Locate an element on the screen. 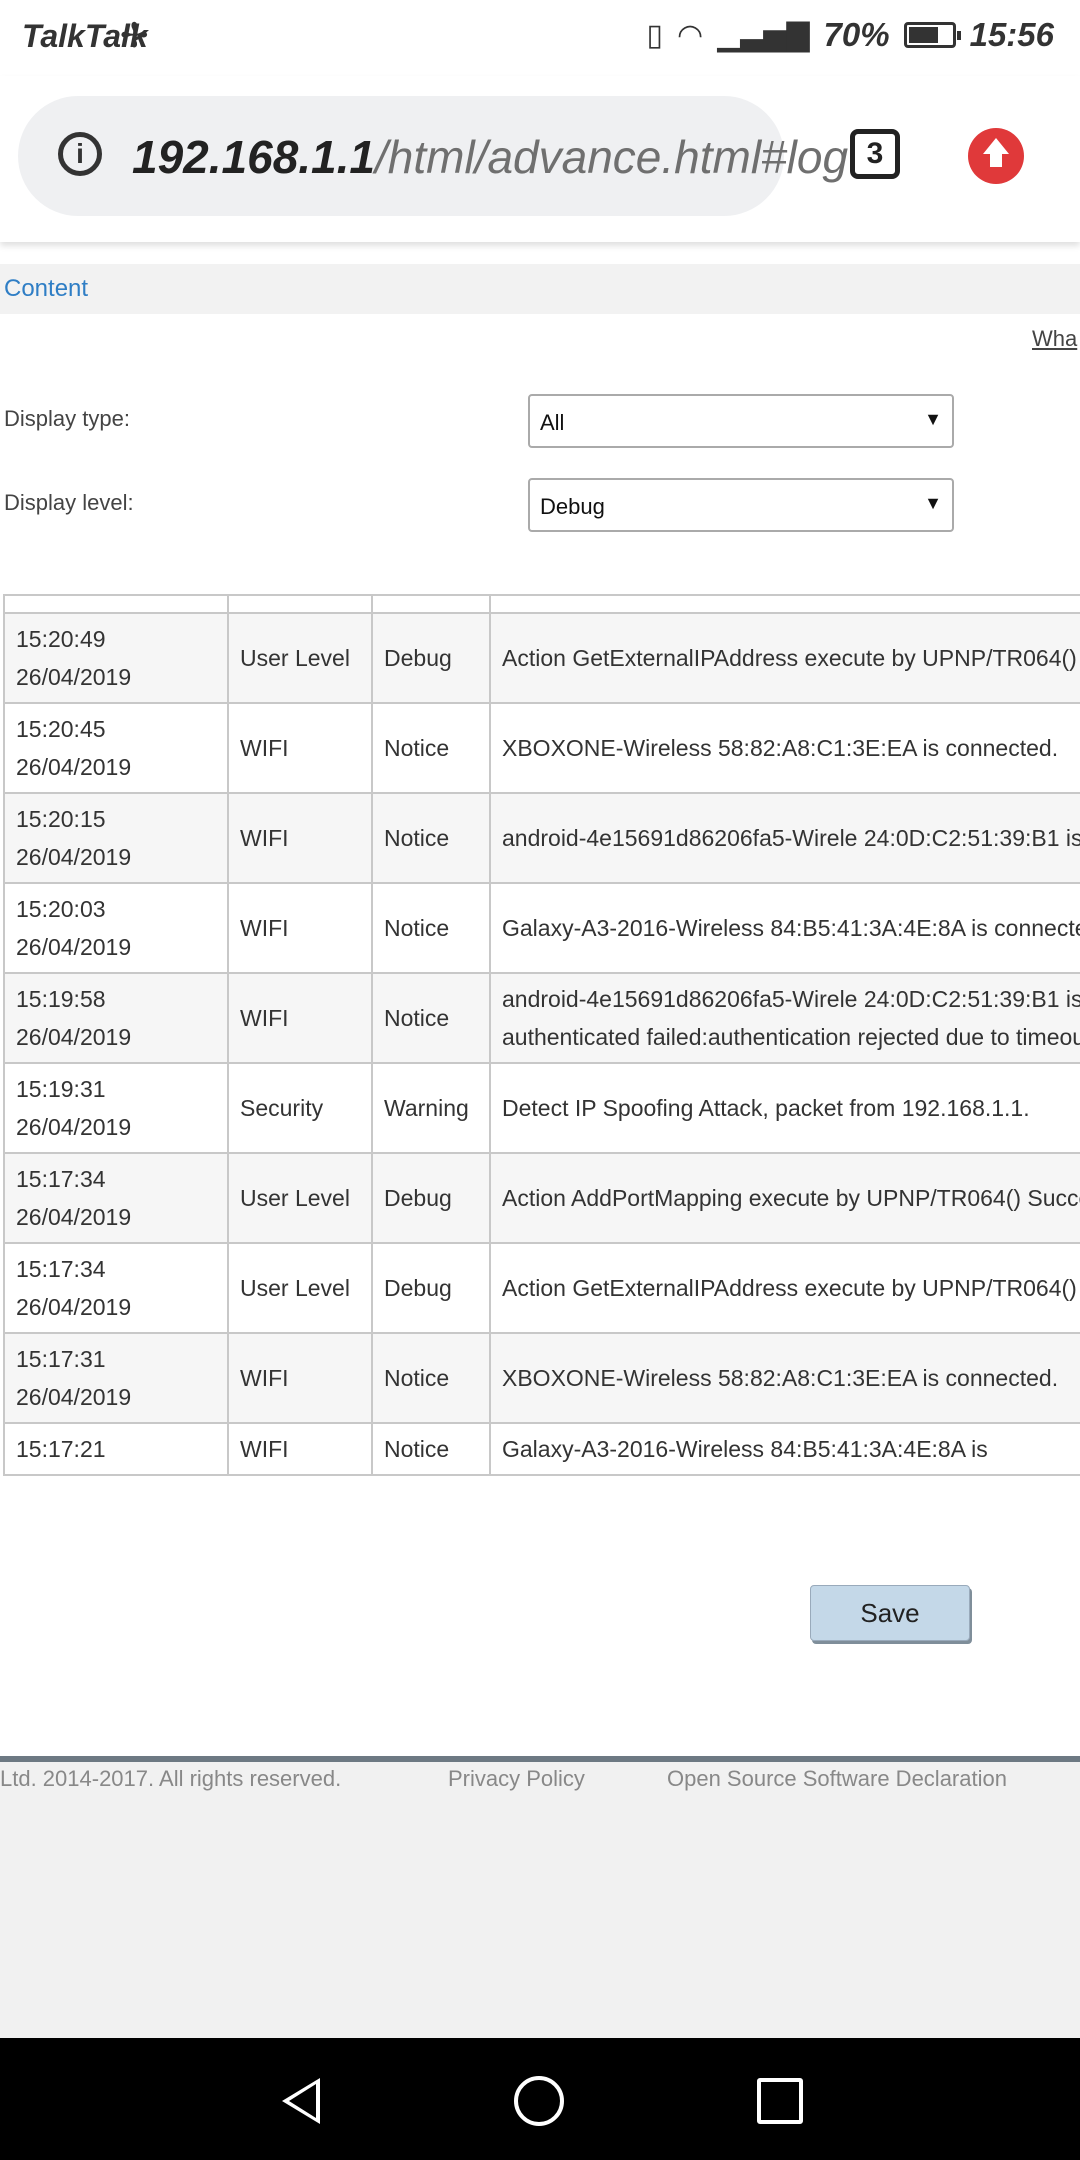 The image size is (1080, 2160). content-link: Content is located at coordinates (46, 289).